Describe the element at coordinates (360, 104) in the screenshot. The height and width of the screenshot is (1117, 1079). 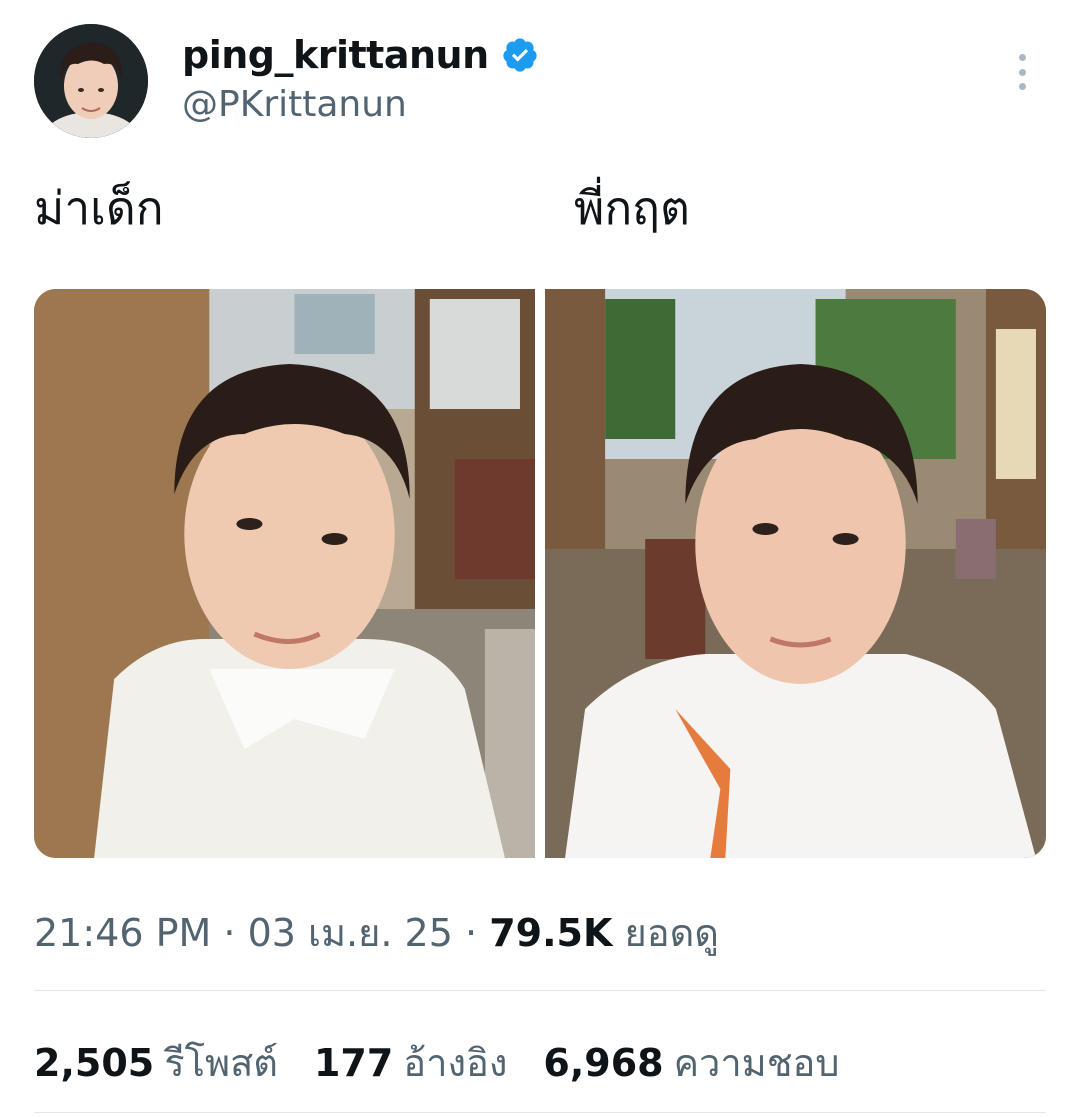
I see `user-handle: @PKrittanun` at that location.